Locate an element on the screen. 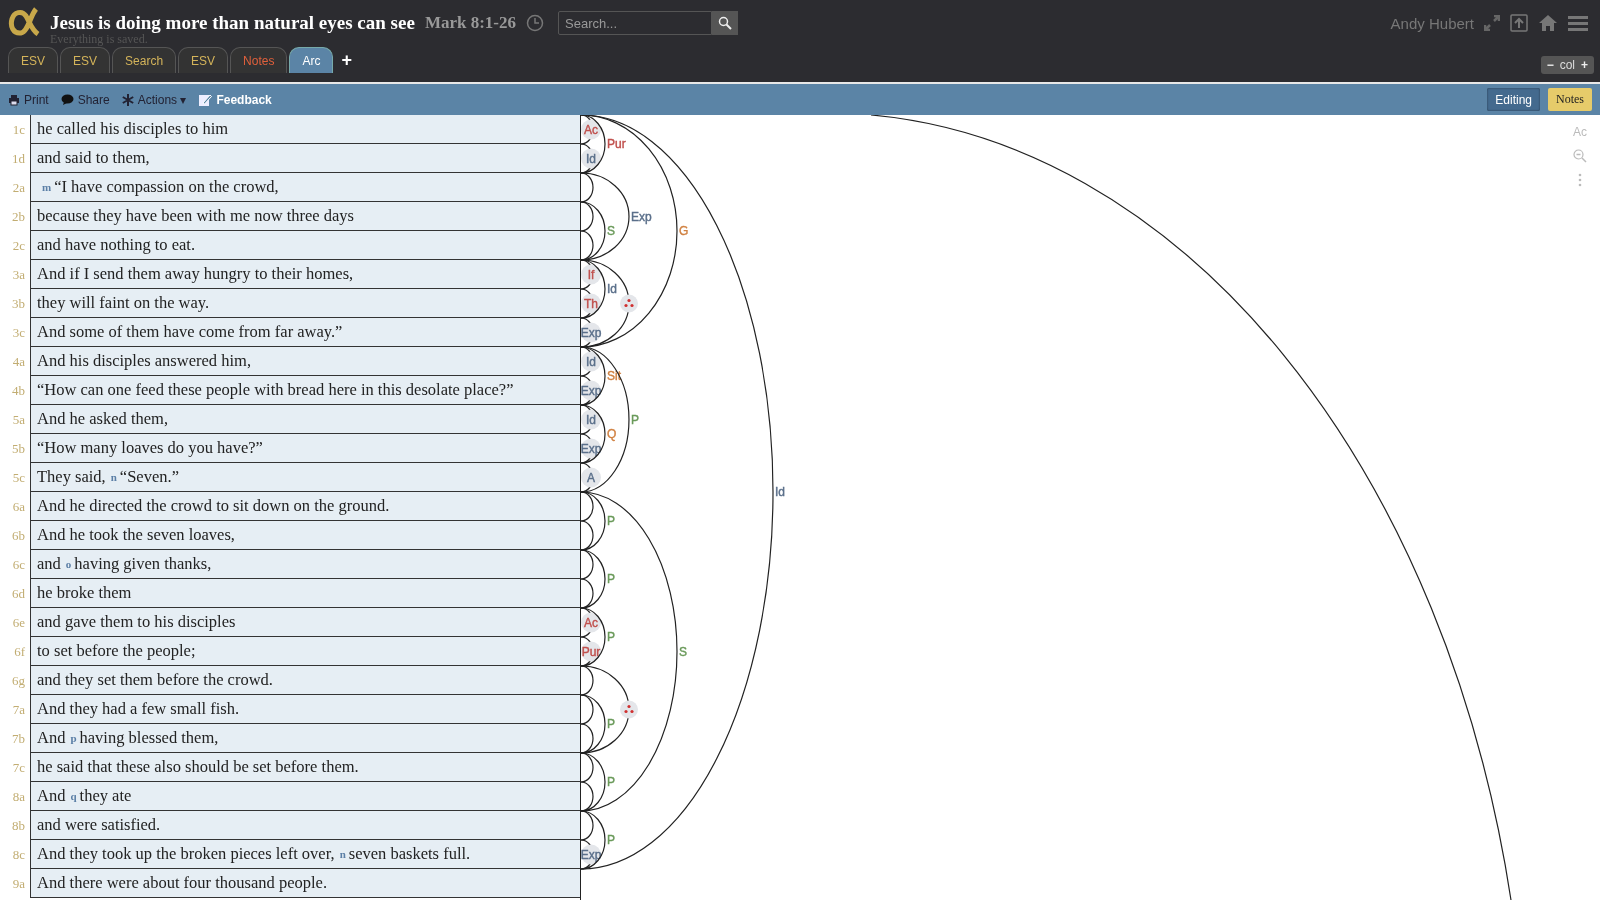 This screenshot has height=900, width=1600. search-button is located at coordinates (725, 23).